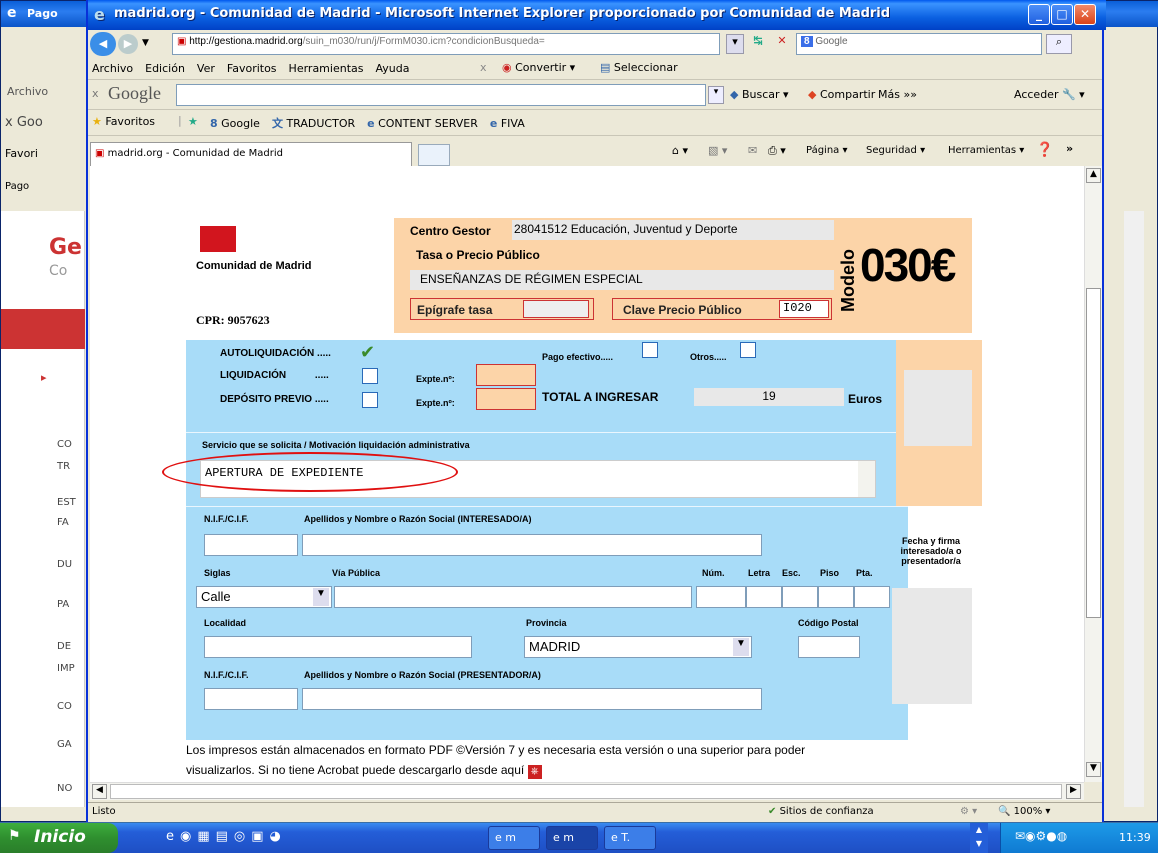 The width and height of the screenshot is (1158, 853). I want to click on liquidacion-checkbox, so click(370, 376).